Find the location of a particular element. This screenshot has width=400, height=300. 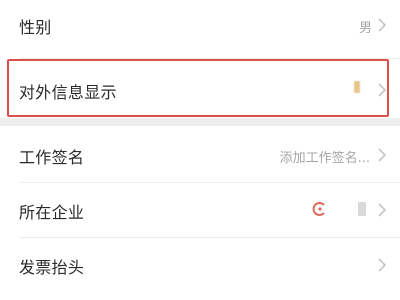

invoice-title-label: 发票抬头 is located at coordinates (52, 267).